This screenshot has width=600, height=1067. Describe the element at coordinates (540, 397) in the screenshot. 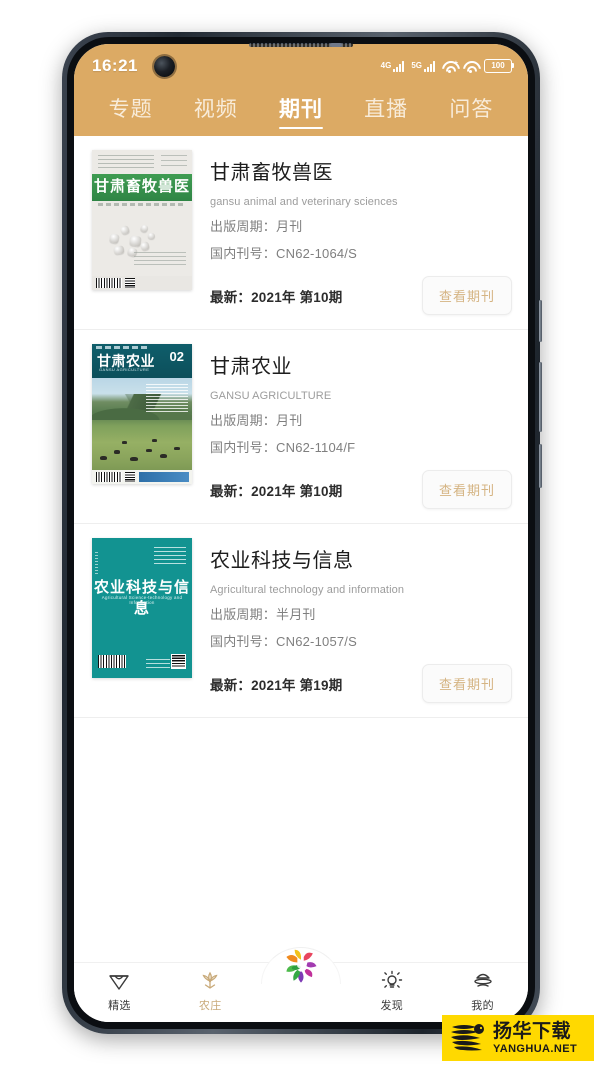

I see `volume-down-button` at that location.